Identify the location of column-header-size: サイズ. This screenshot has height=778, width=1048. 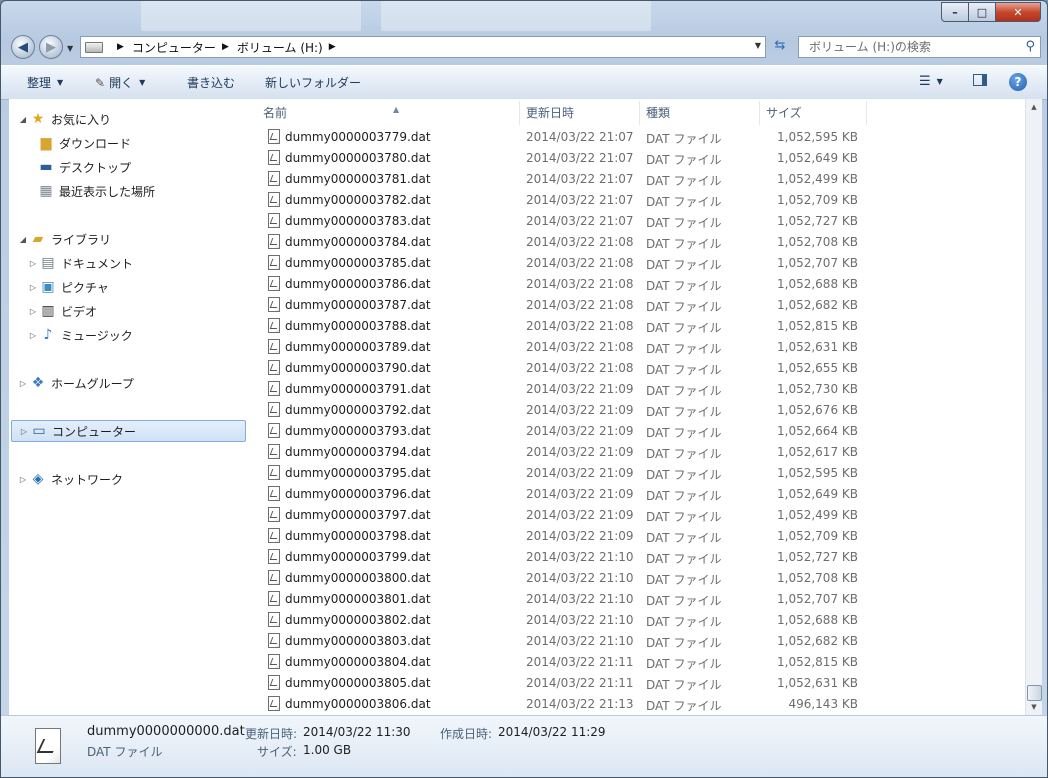
(813, 113).